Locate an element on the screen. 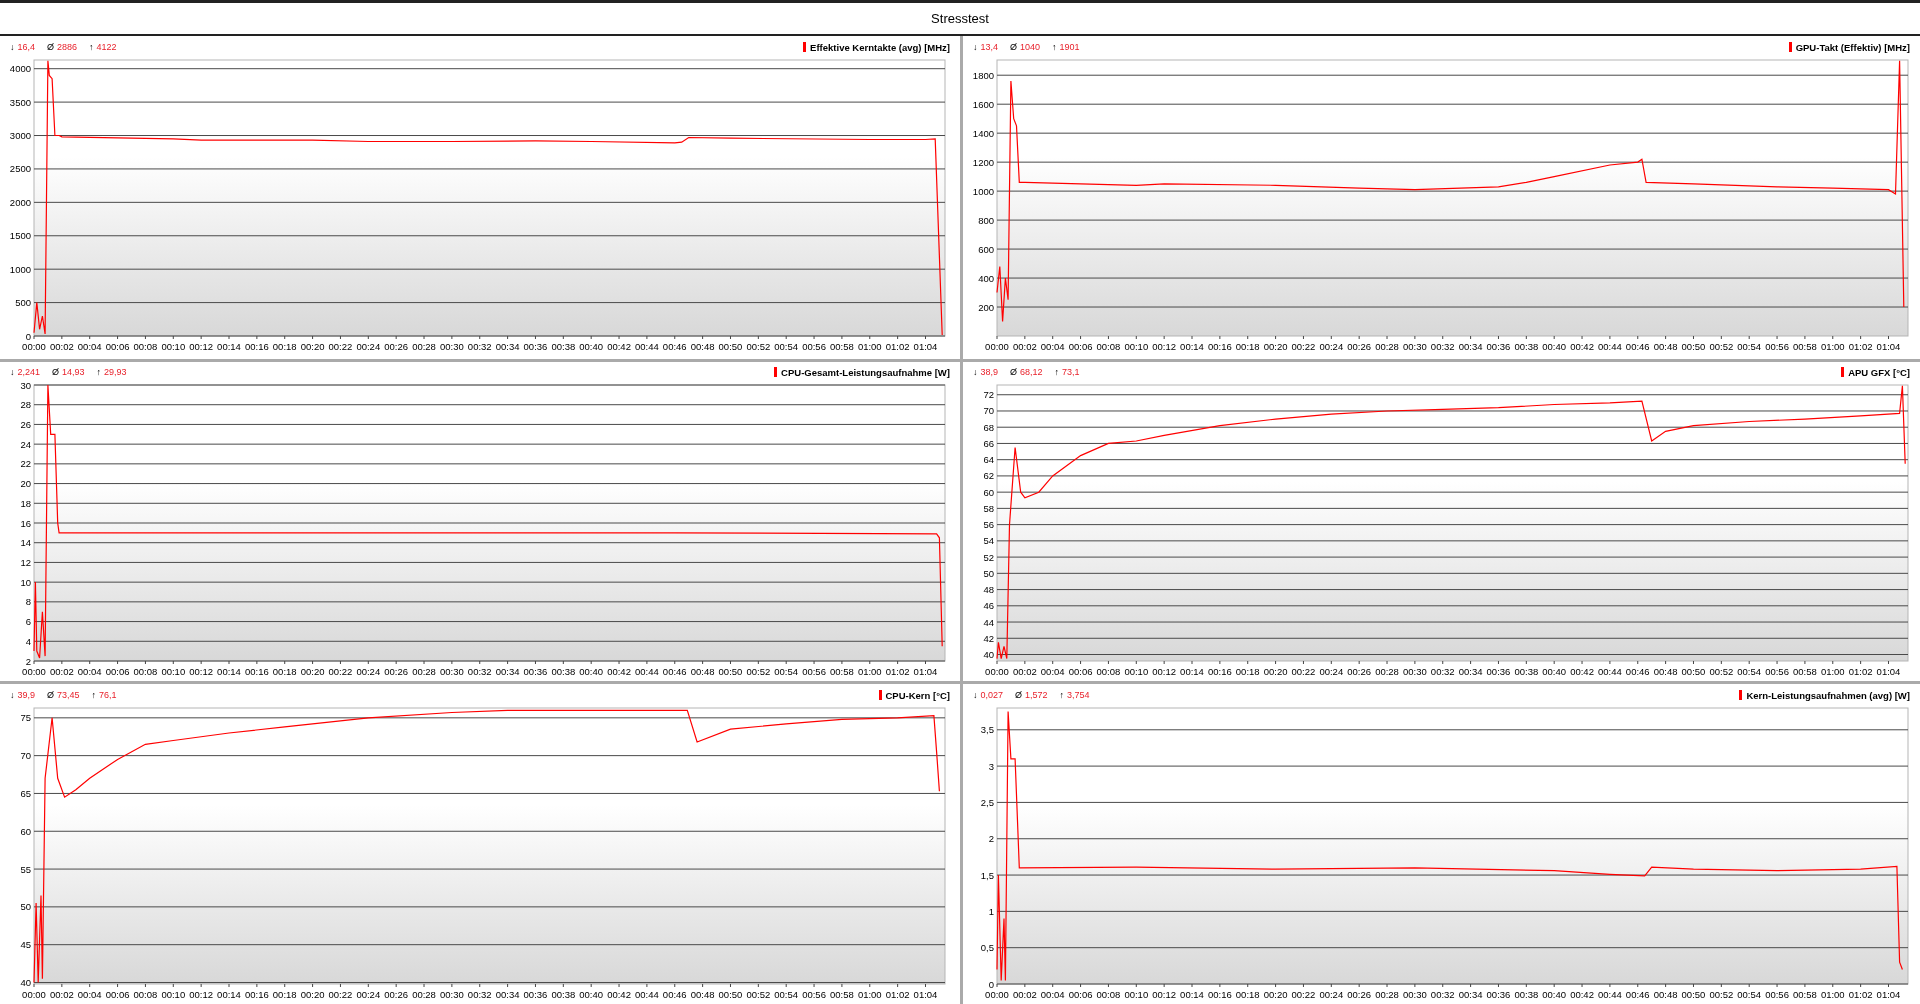  stat-reading: ↑ 1901 is located at coordinates (1066, 47).